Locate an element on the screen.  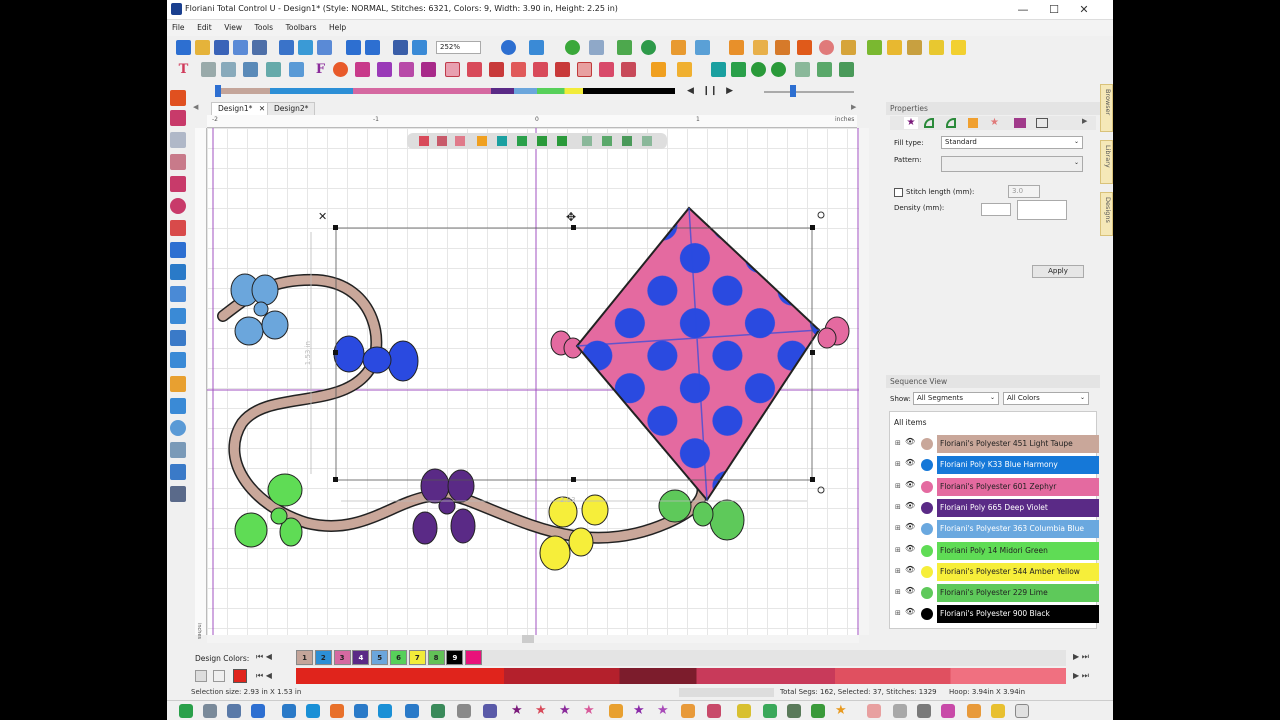
rotate-right-icon is located at coordinates (778, 69).